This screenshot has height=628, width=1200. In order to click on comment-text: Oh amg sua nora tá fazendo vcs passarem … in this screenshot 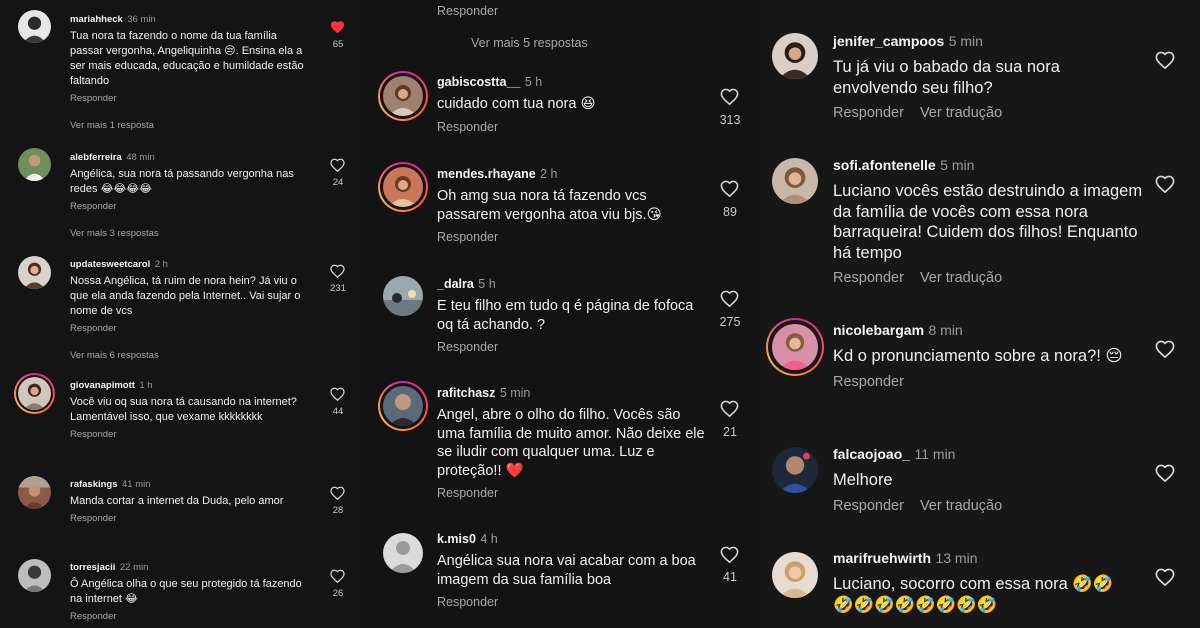, I will do `click(549, 205)`.